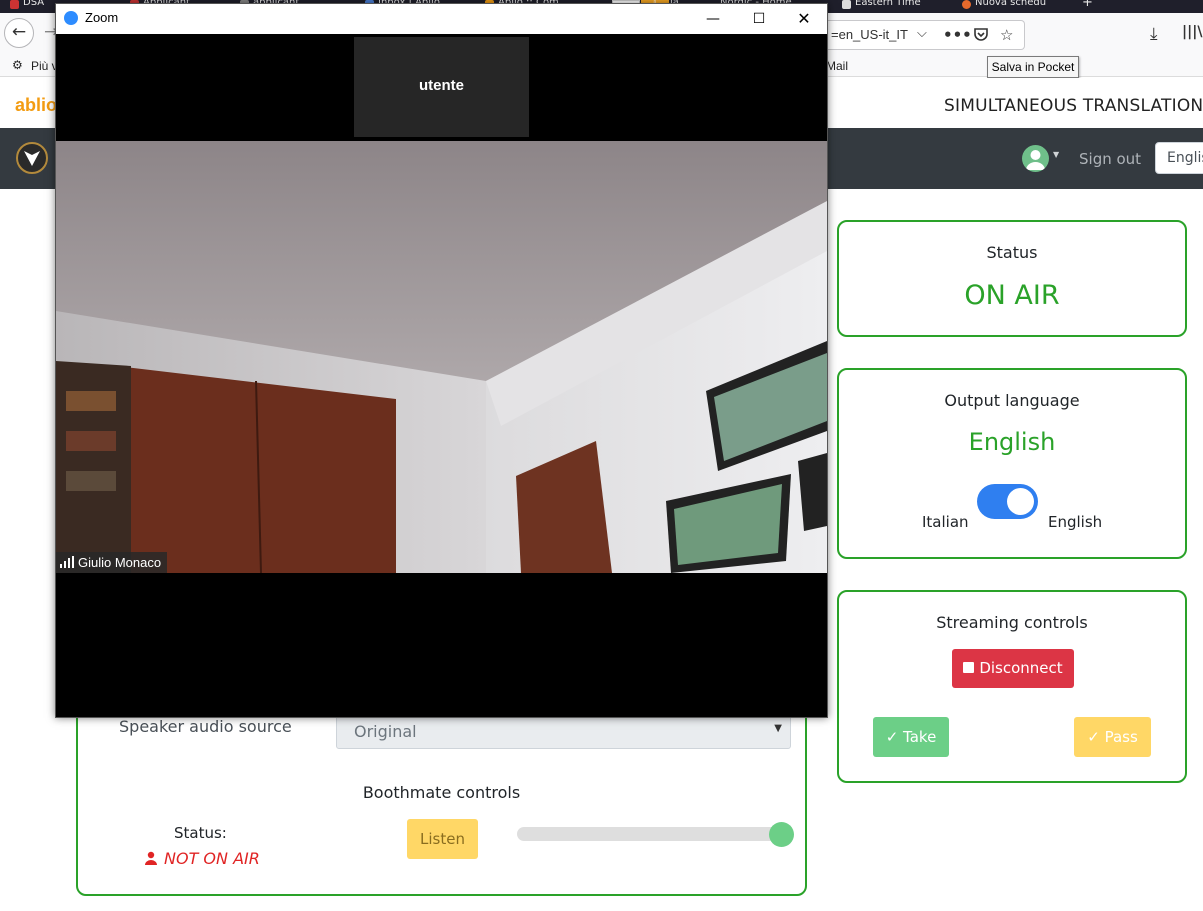 This screenshot has height=911, width=1203. I want to click on boothmate-status-value: NOT ON AIR, so click(202, 858).